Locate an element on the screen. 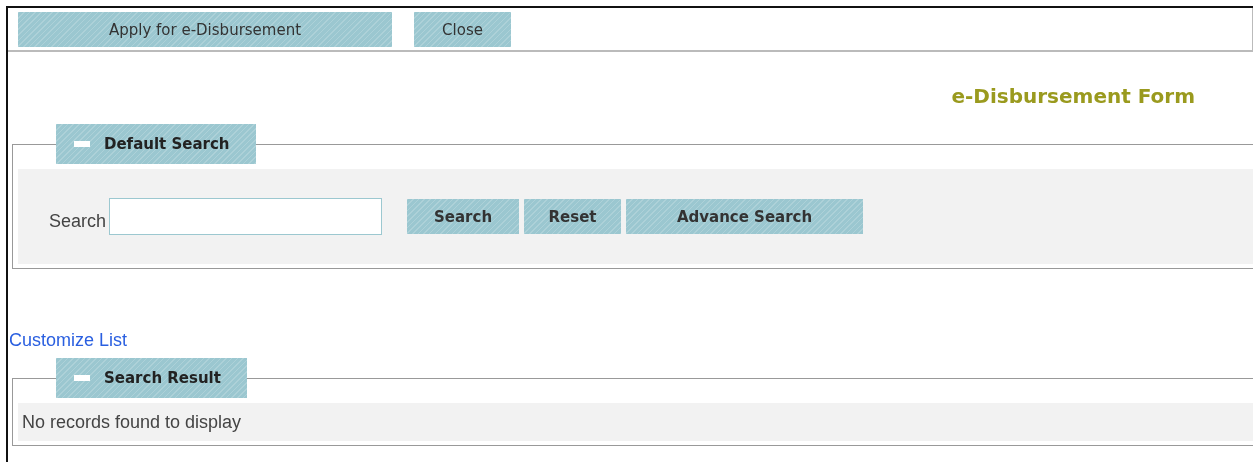 The height and width of the screenshot is (462, 1253). form-title: e-Disbursement Form is located at coordinates (1073, 97).